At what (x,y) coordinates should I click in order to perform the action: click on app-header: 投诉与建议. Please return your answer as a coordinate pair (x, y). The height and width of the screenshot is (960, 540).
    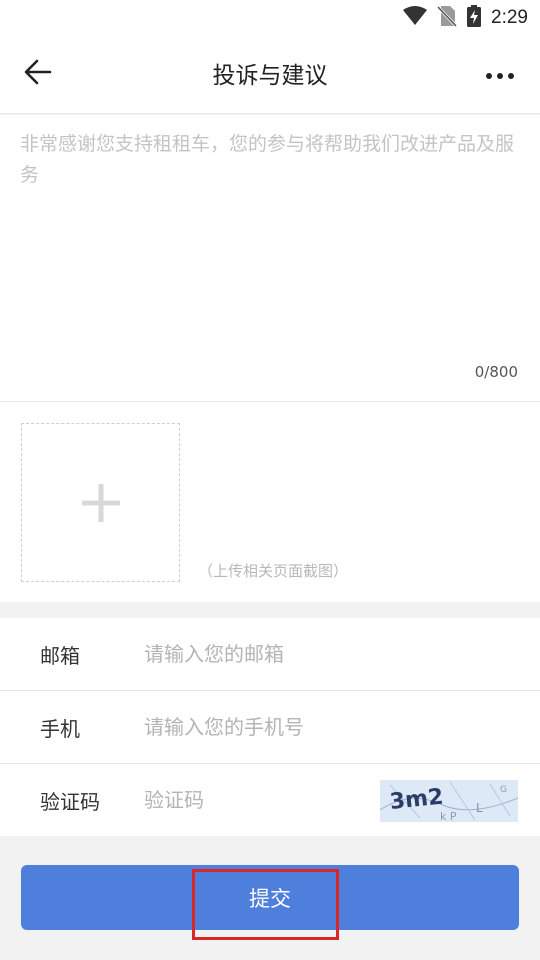
    Looking at the image, I should click on (270, 75).